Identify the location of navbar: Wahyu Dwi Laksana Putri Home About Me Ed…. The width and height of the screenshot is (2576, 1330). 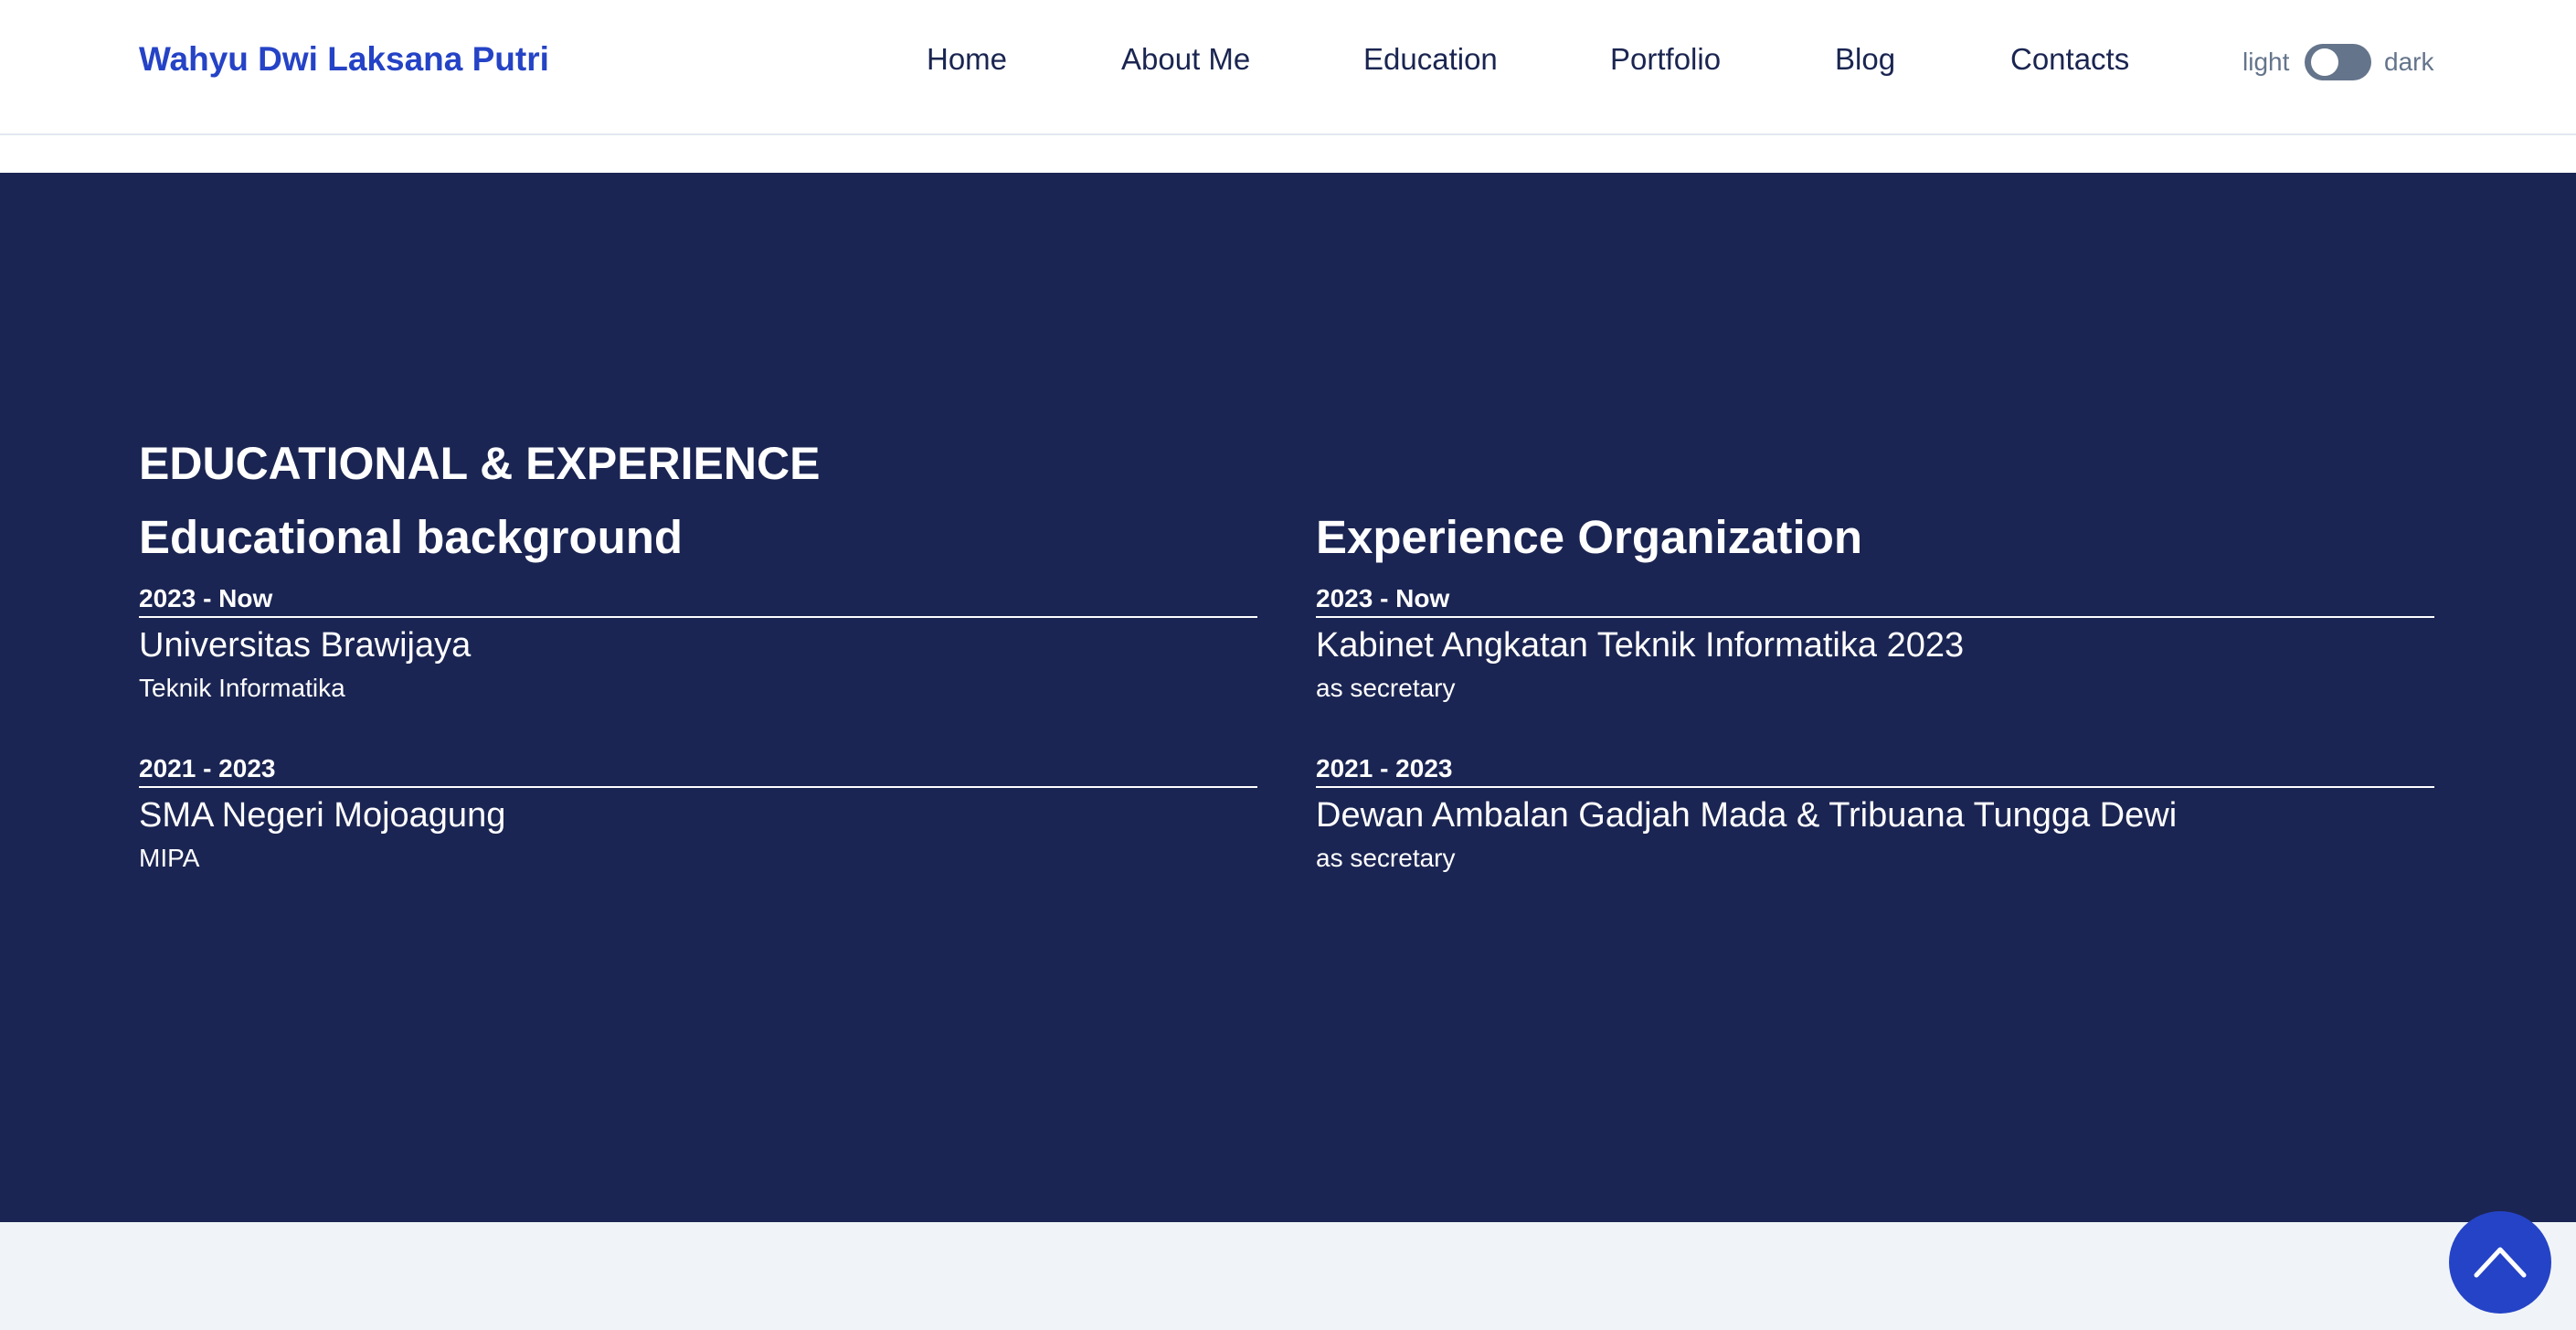
(1288, 67).